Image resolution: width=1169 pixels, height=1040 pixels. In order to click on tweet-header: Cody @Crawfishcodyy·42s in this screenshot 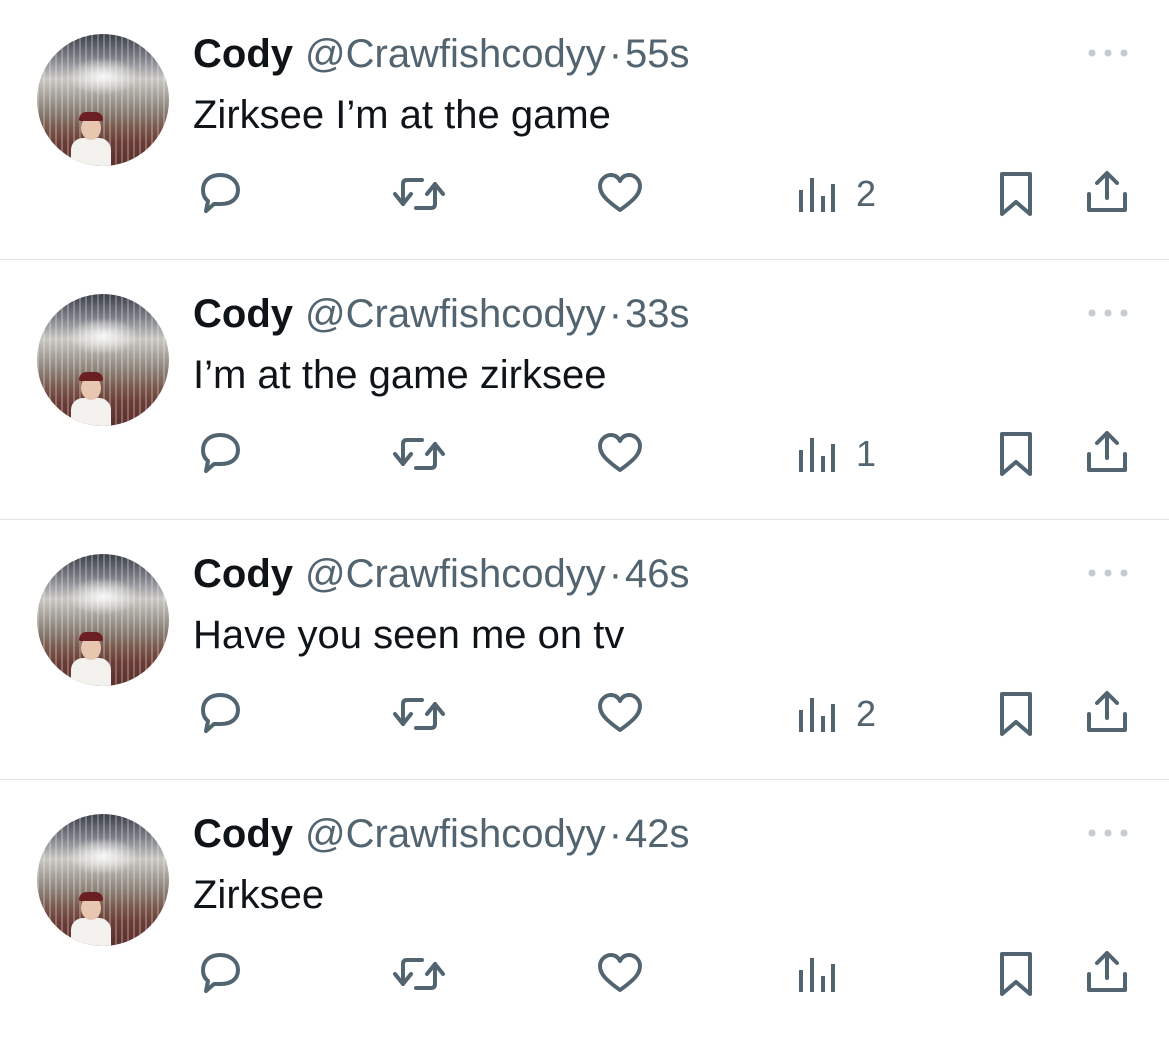, I will do `click(441, 834)`.